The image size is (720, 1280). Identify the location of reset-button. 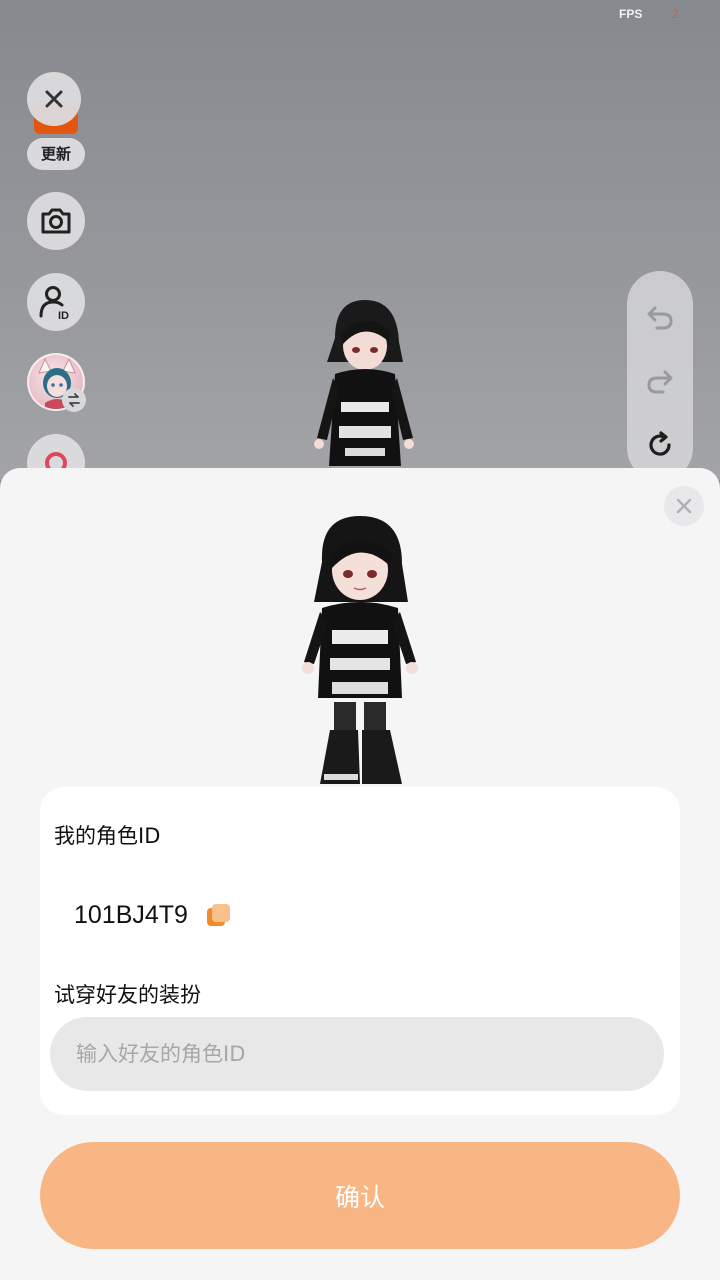
(660, 445).